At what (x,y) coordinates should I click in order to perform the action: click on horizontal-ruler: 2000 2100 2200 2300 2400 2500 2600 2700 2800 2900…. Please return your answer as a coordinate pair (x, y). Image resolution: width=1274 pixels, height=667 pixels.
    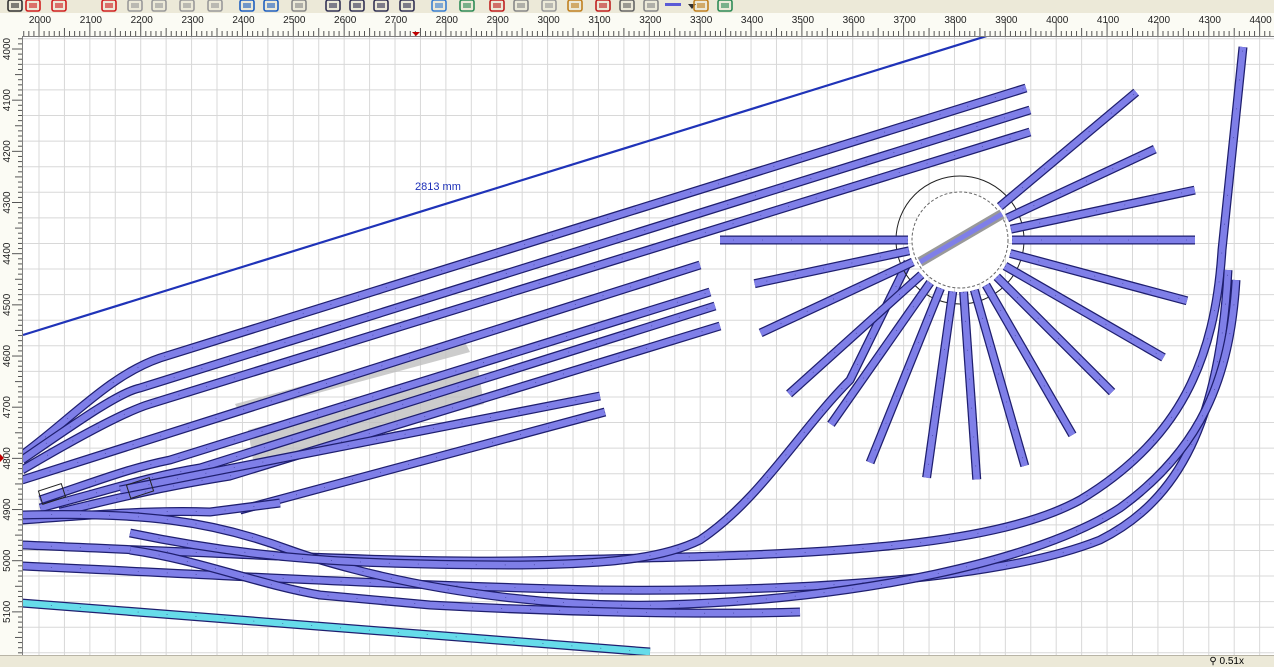
    Looking at the image, I should click on (637, 25).